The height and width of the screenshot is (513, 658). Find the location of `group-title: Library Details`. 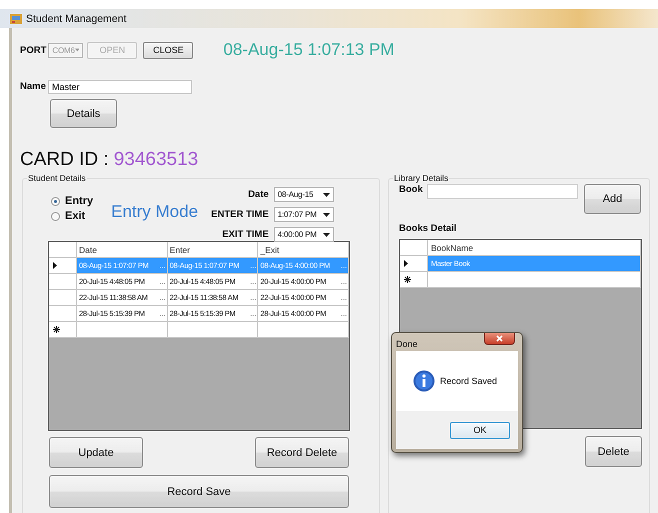

group-title: Library Details is located at coordinates (421, 178).